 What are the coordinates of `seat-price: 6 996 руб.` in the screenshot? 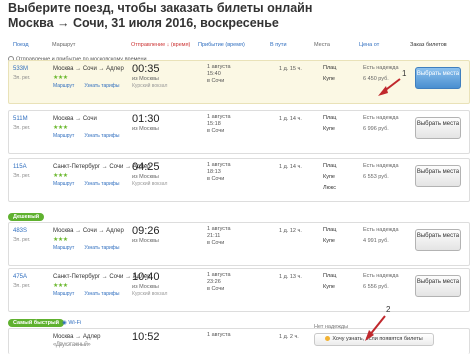 It's located at (376, 129).